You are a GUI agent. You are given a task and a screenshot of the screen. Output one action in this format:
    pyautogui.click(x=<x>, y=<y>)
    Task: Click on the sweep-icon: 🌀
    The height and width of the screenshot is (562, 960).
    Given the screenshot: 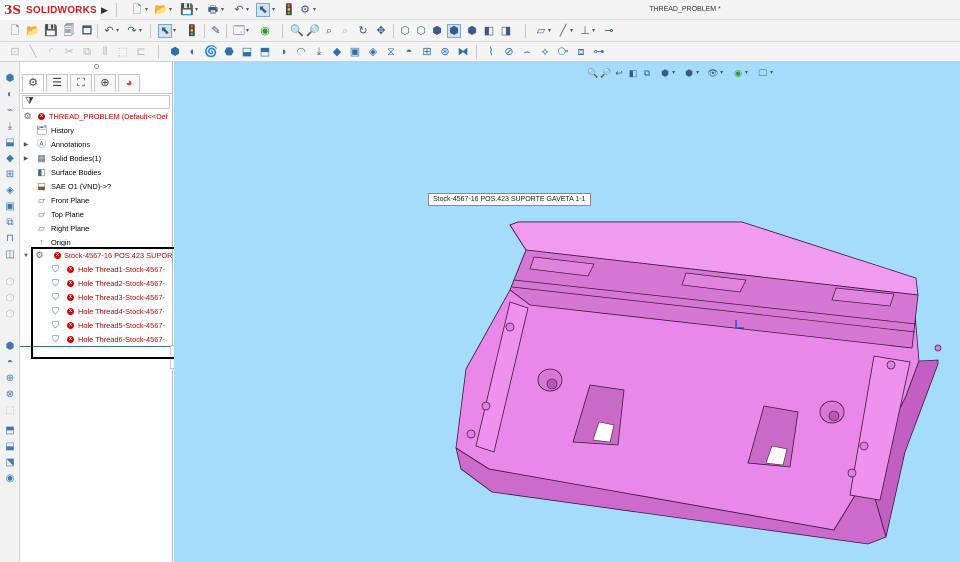 What is the action you would take?
    pyautogui.click(x=211, y=52)
    